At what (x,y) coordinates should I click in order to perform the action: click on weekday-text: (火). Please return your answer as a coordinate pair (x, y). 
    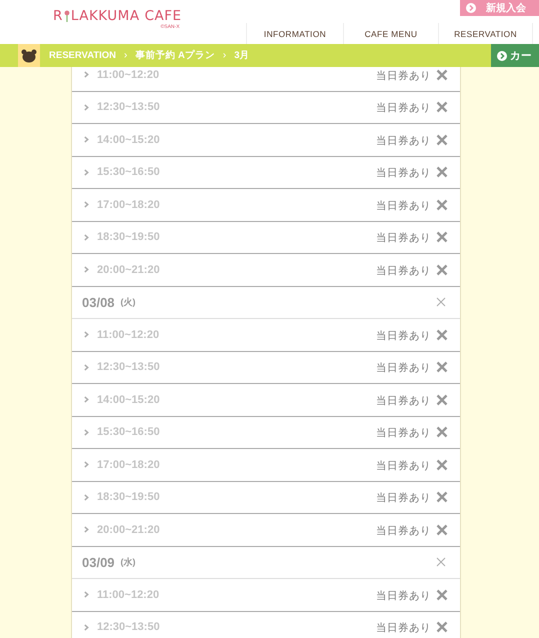
    Looking at the image, I should click on (128, 302).